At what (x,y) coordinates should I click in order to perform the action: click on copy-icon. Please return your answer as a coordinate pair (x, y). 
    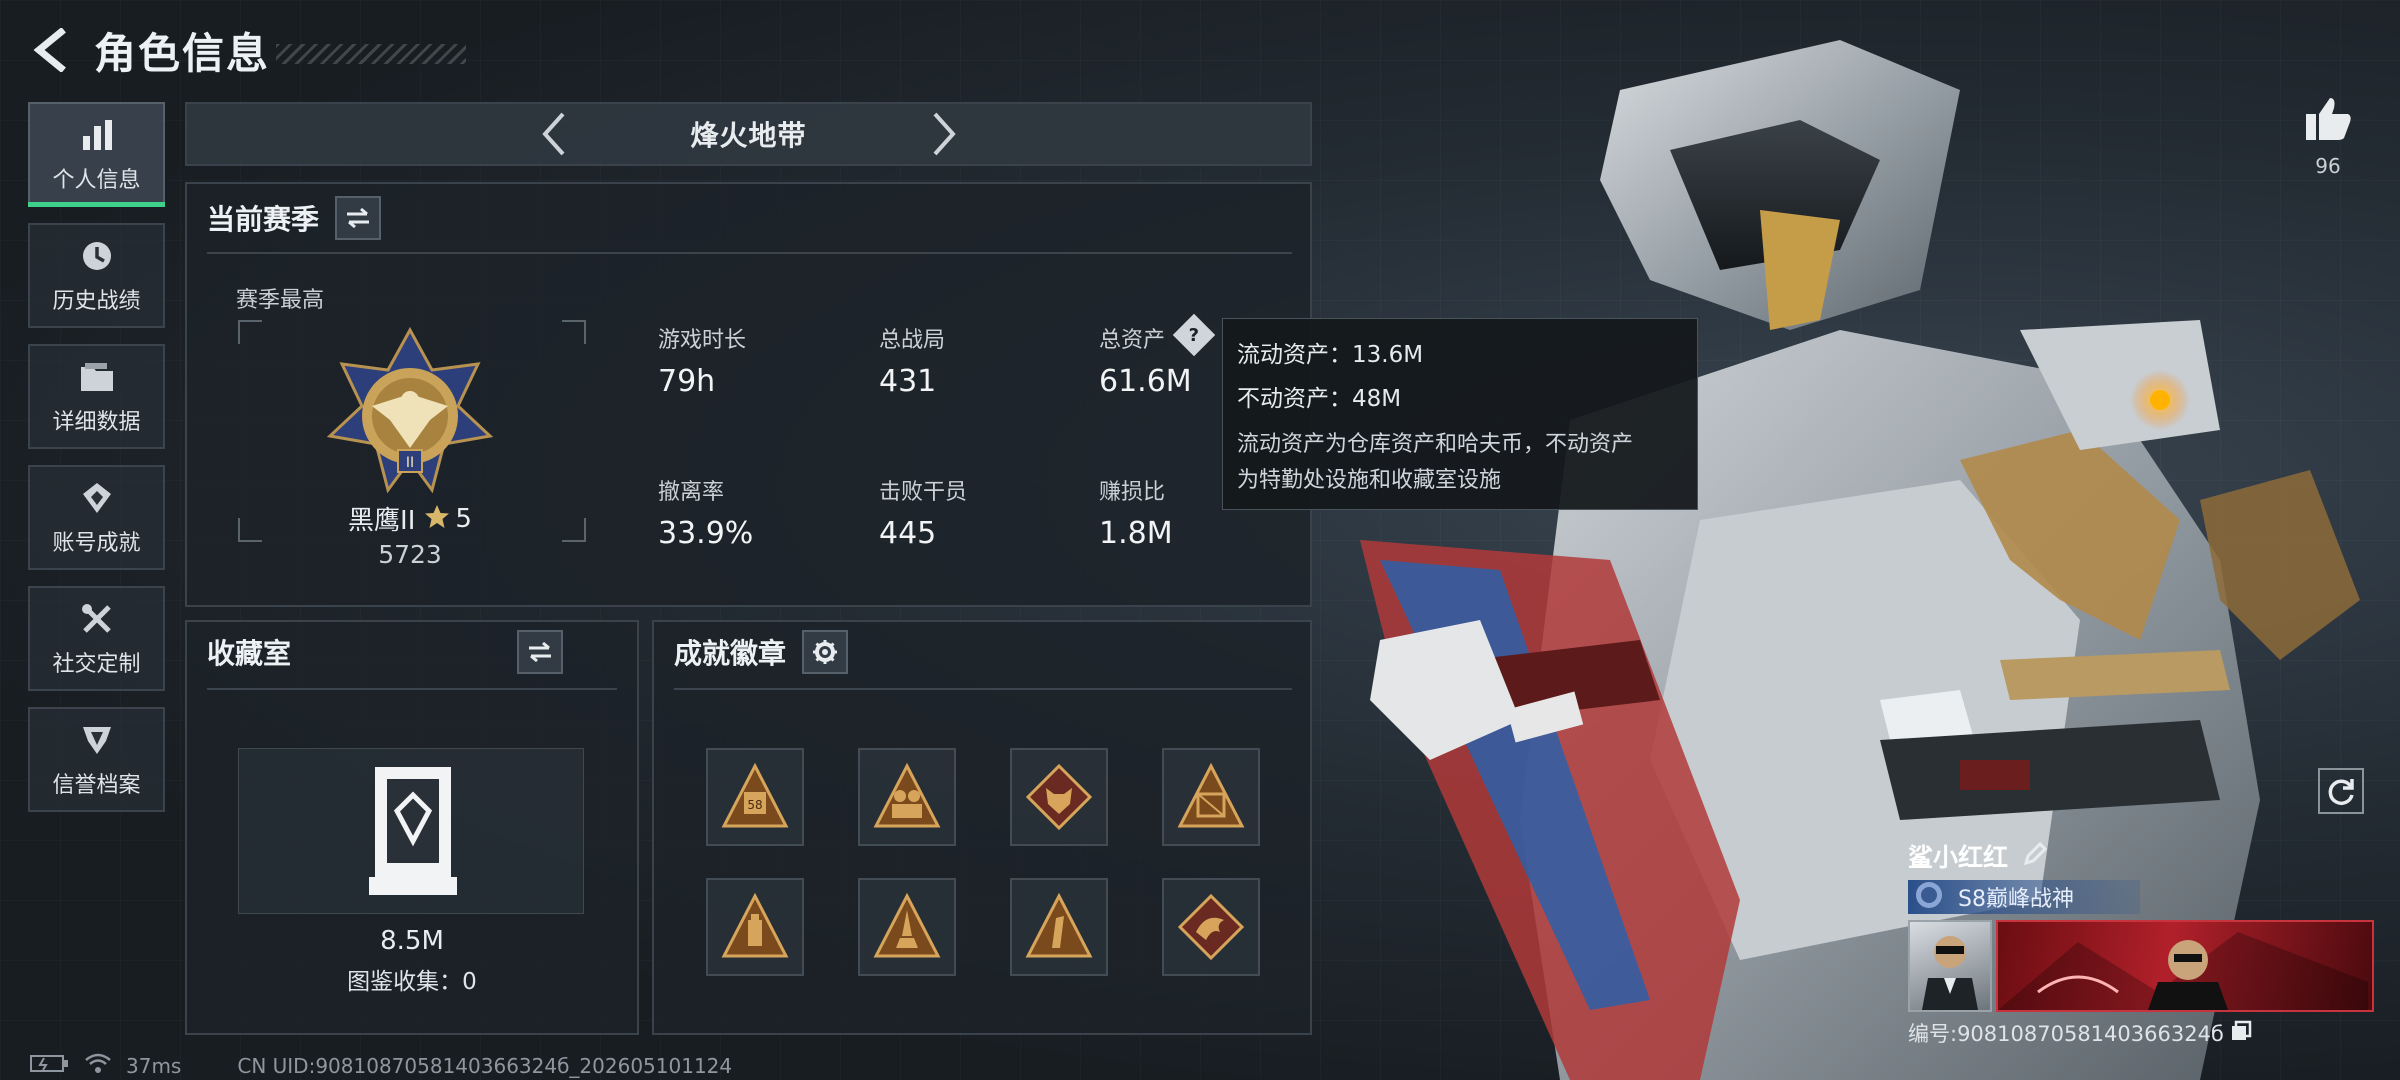
    Looking at the image, I should click on (2241, 1033).